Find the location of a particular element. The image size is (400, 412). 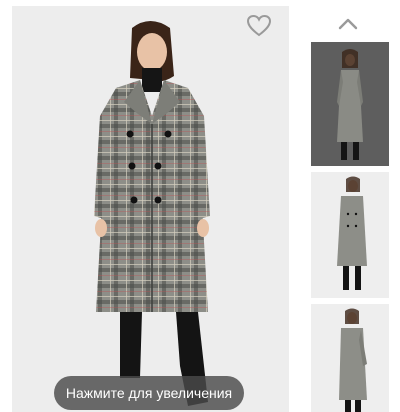

zoom-hint-label: Нажмите для увеличения is located at coordinates (149, 393).